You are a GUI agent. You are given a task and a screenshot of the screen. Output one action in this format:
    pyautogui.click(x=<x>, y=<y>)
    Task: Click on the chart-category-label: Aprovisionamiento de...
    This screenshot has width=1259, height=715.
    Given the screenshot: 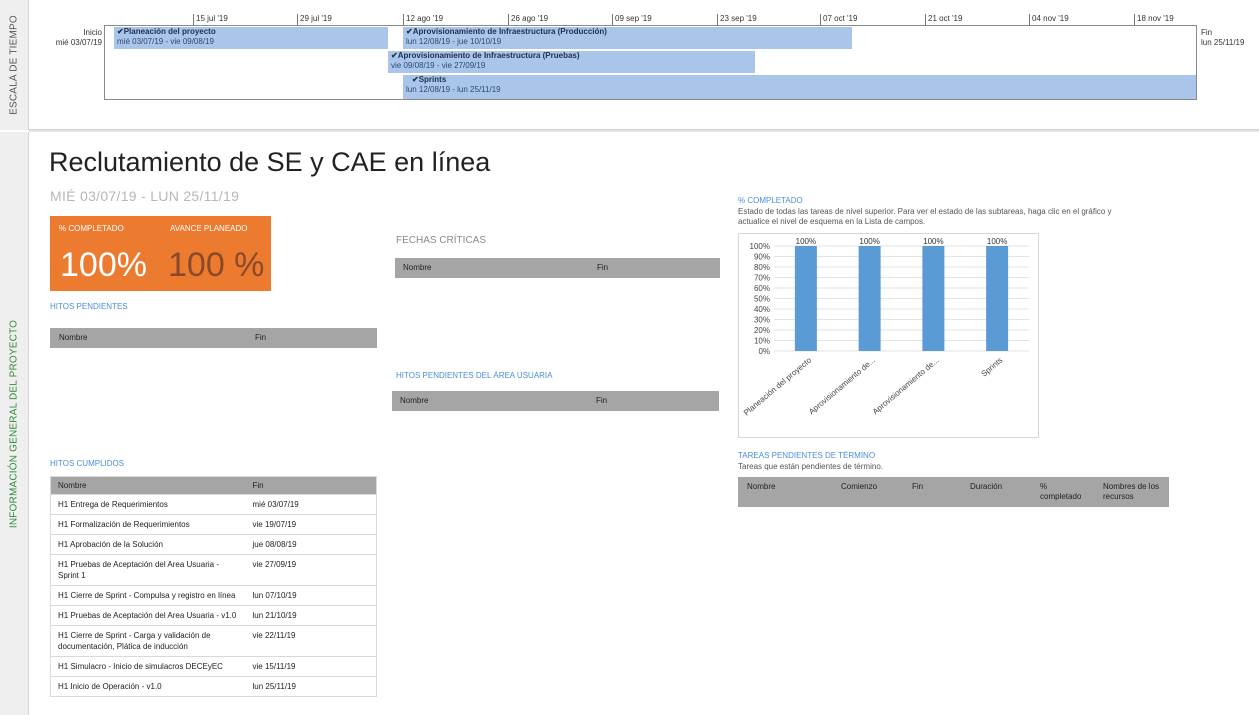 What is the action you would take?
    pyautogui.click(x=906, y=386)
    